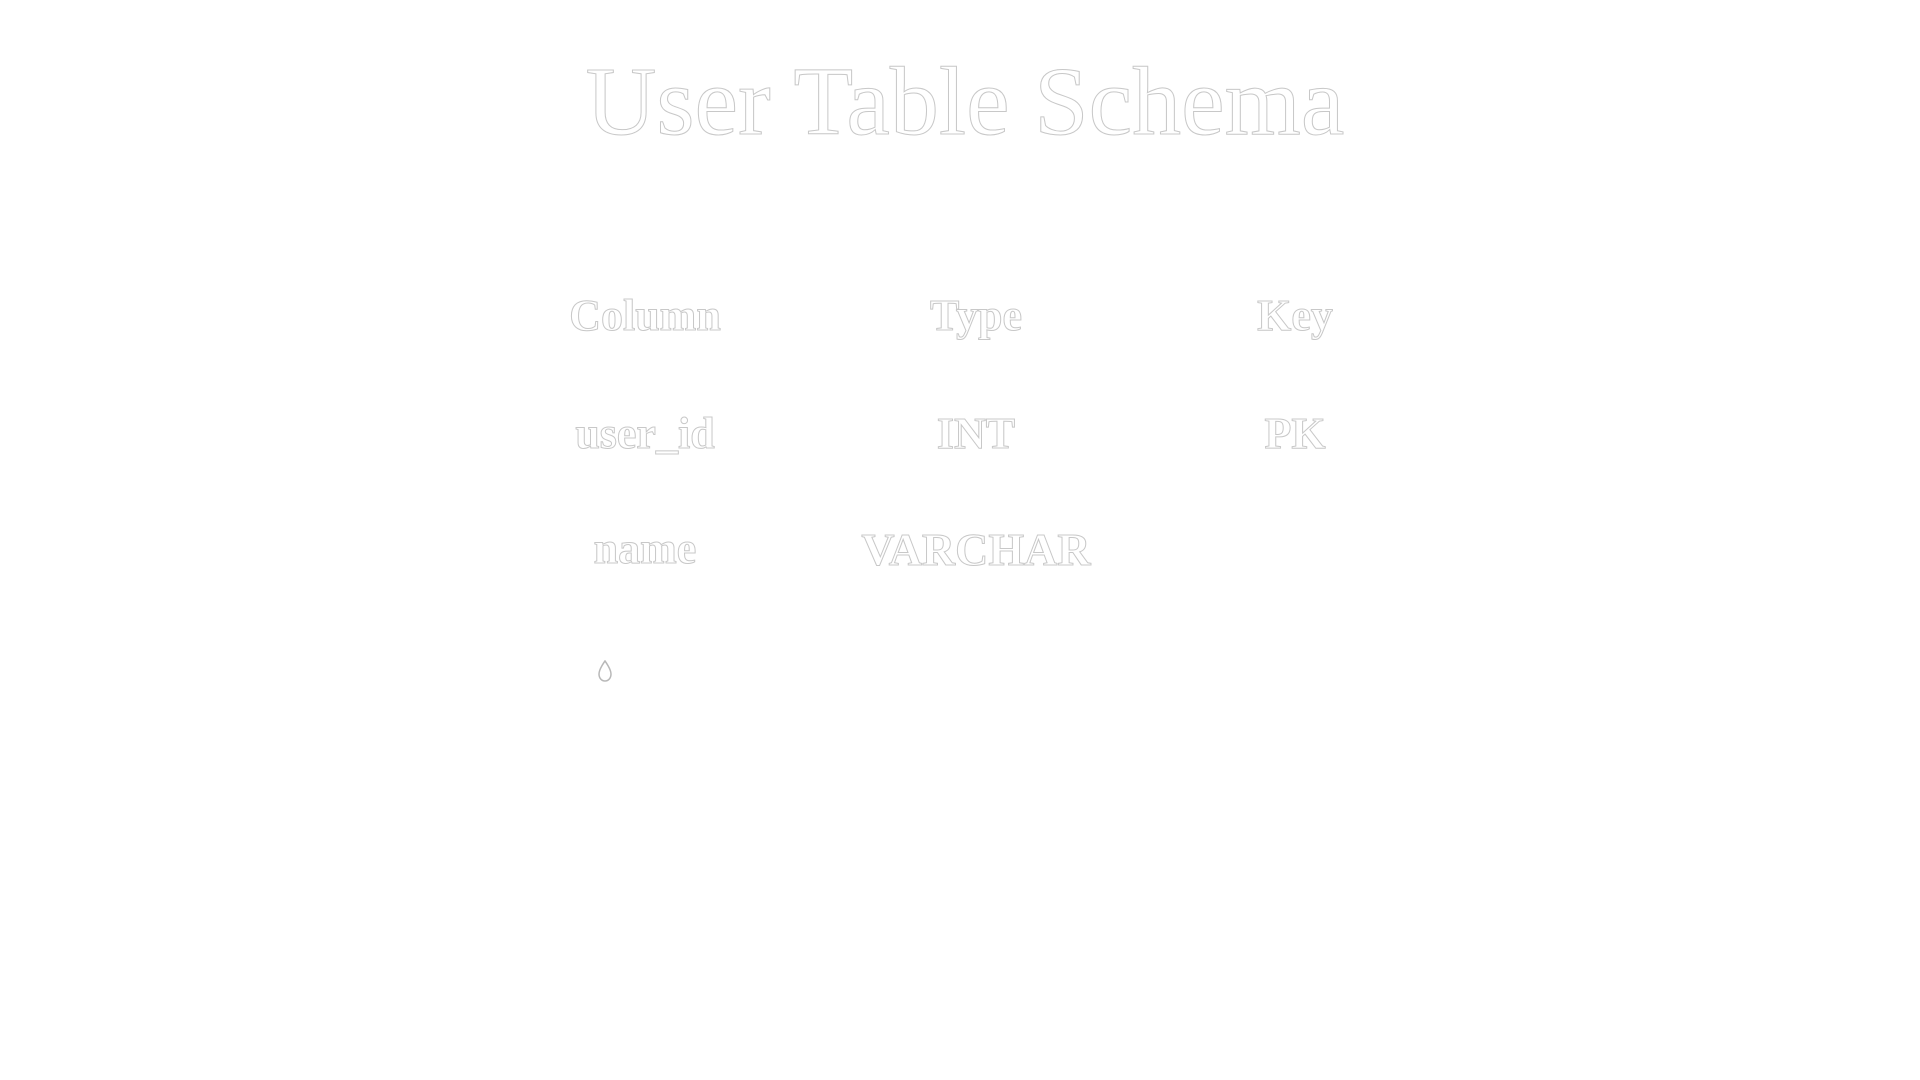  What do you see at coordinates (605, 671) in the screenshot?
I see `drop-icon` at bounding box center [605, 671].